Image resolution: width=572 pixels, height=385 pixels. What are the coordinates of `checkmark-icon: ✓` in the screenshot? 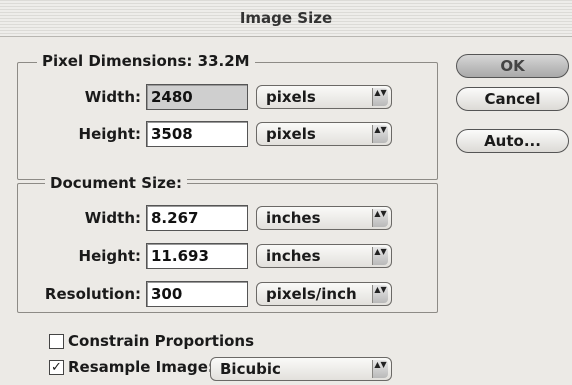 It's located at (56, 367).